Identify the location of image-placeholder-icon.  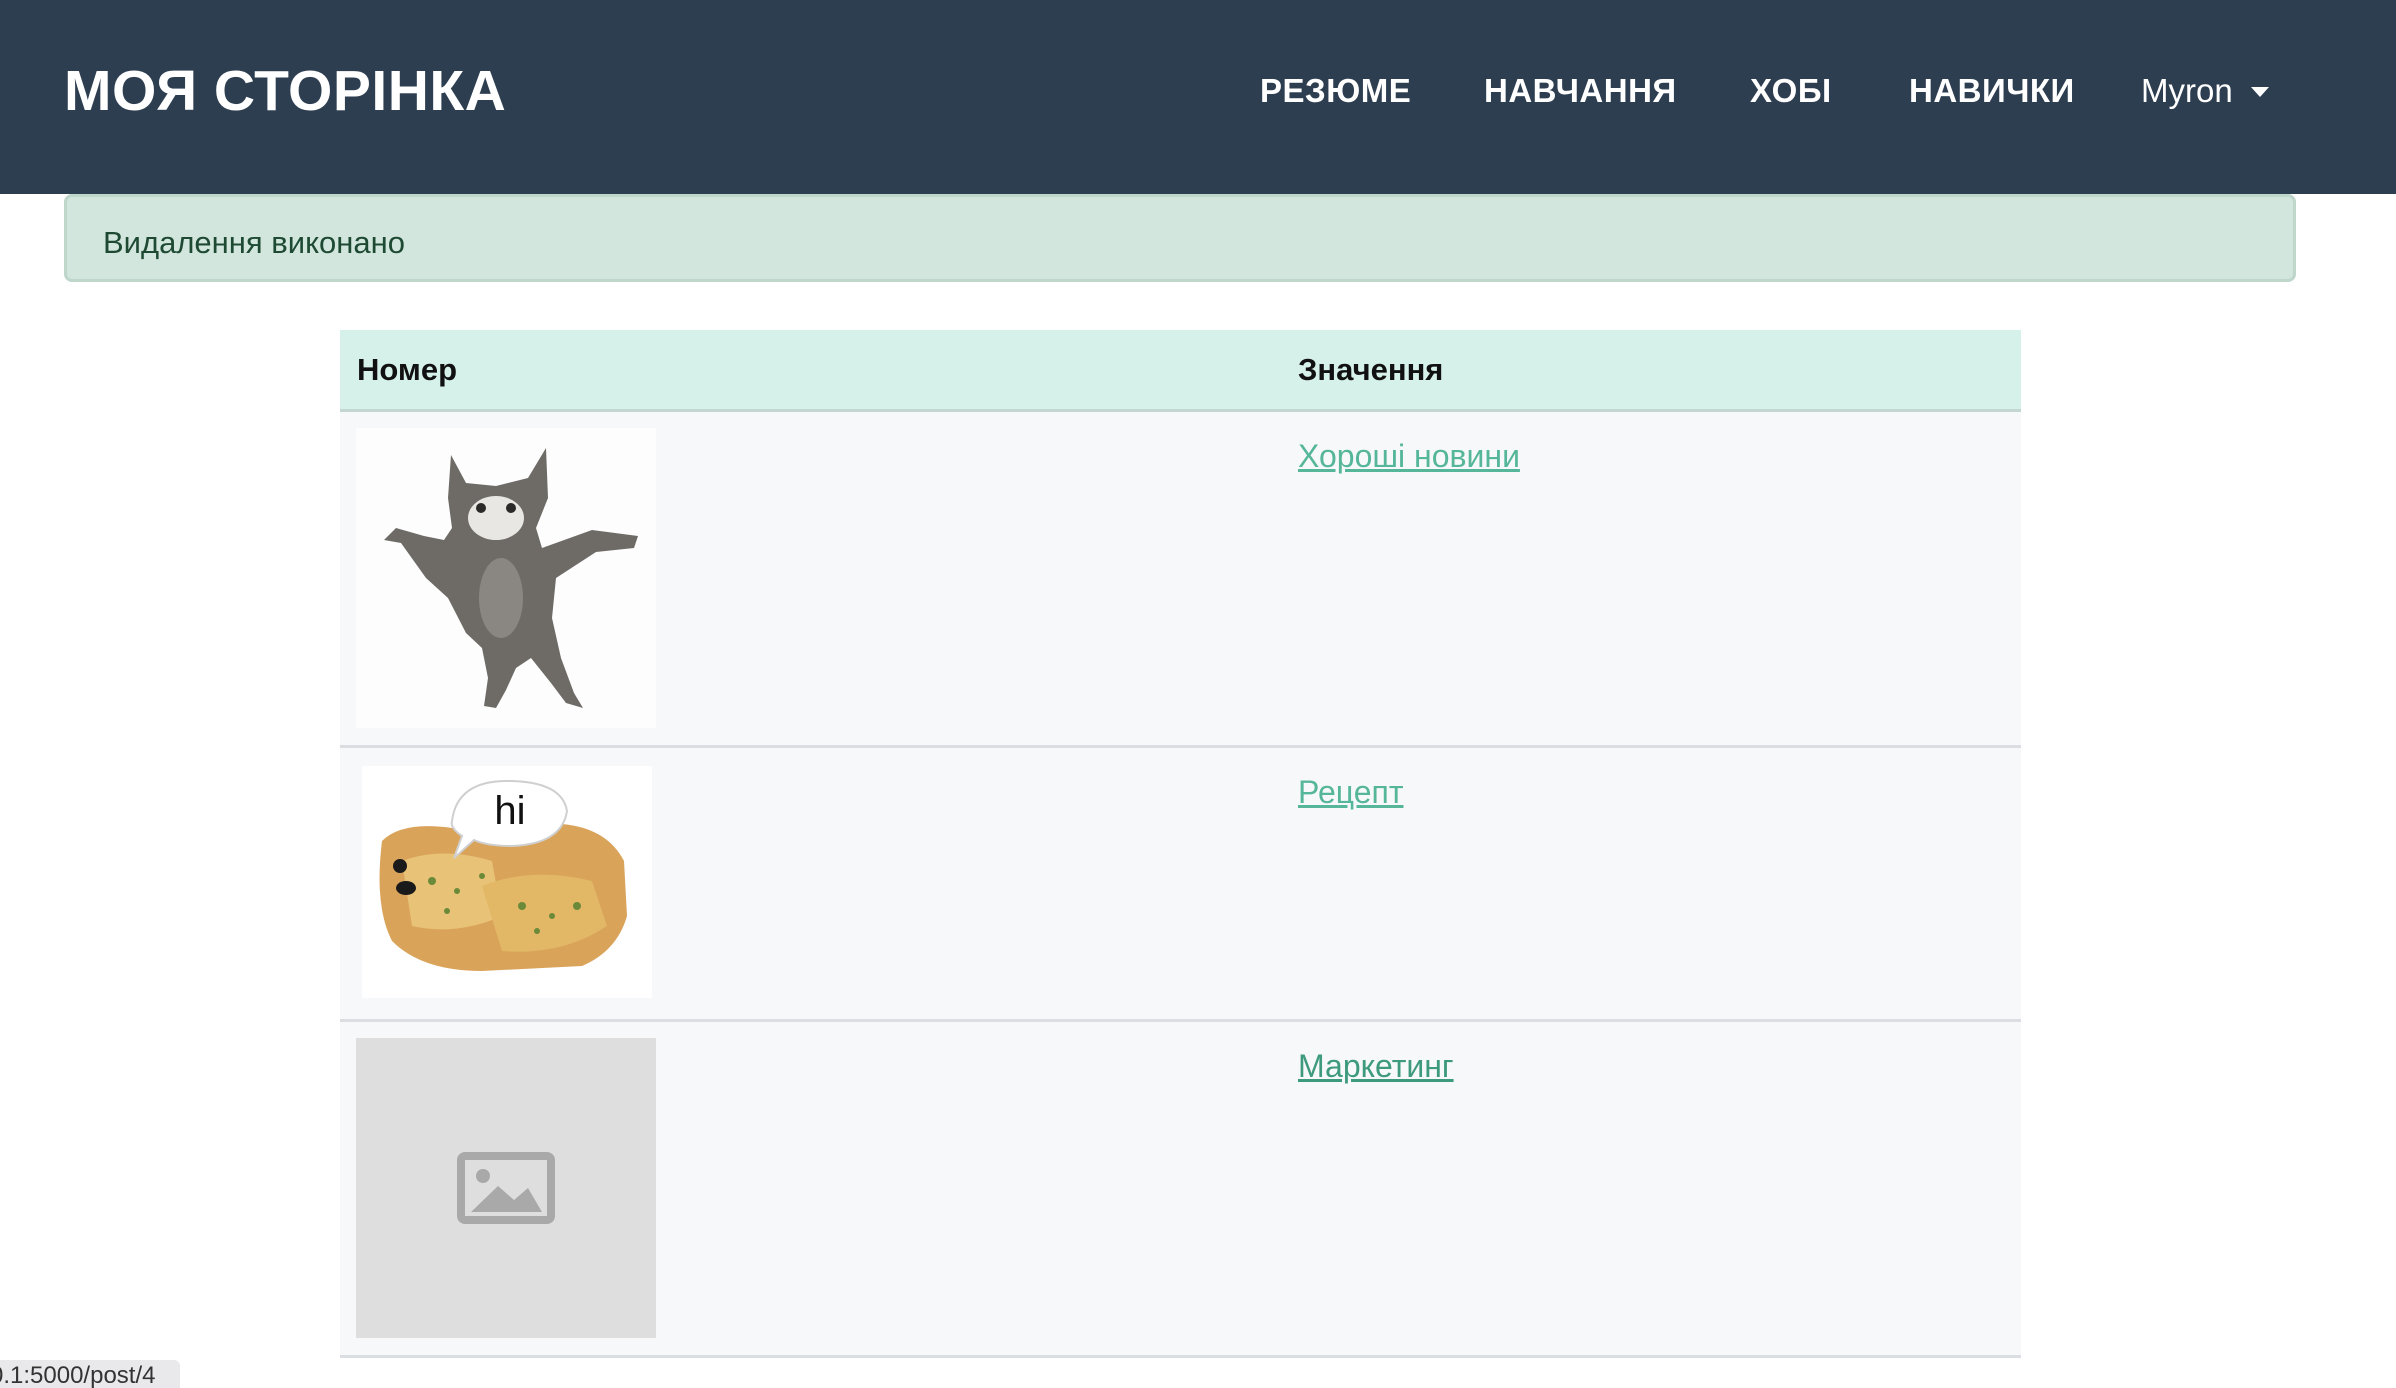
(506, 1188).